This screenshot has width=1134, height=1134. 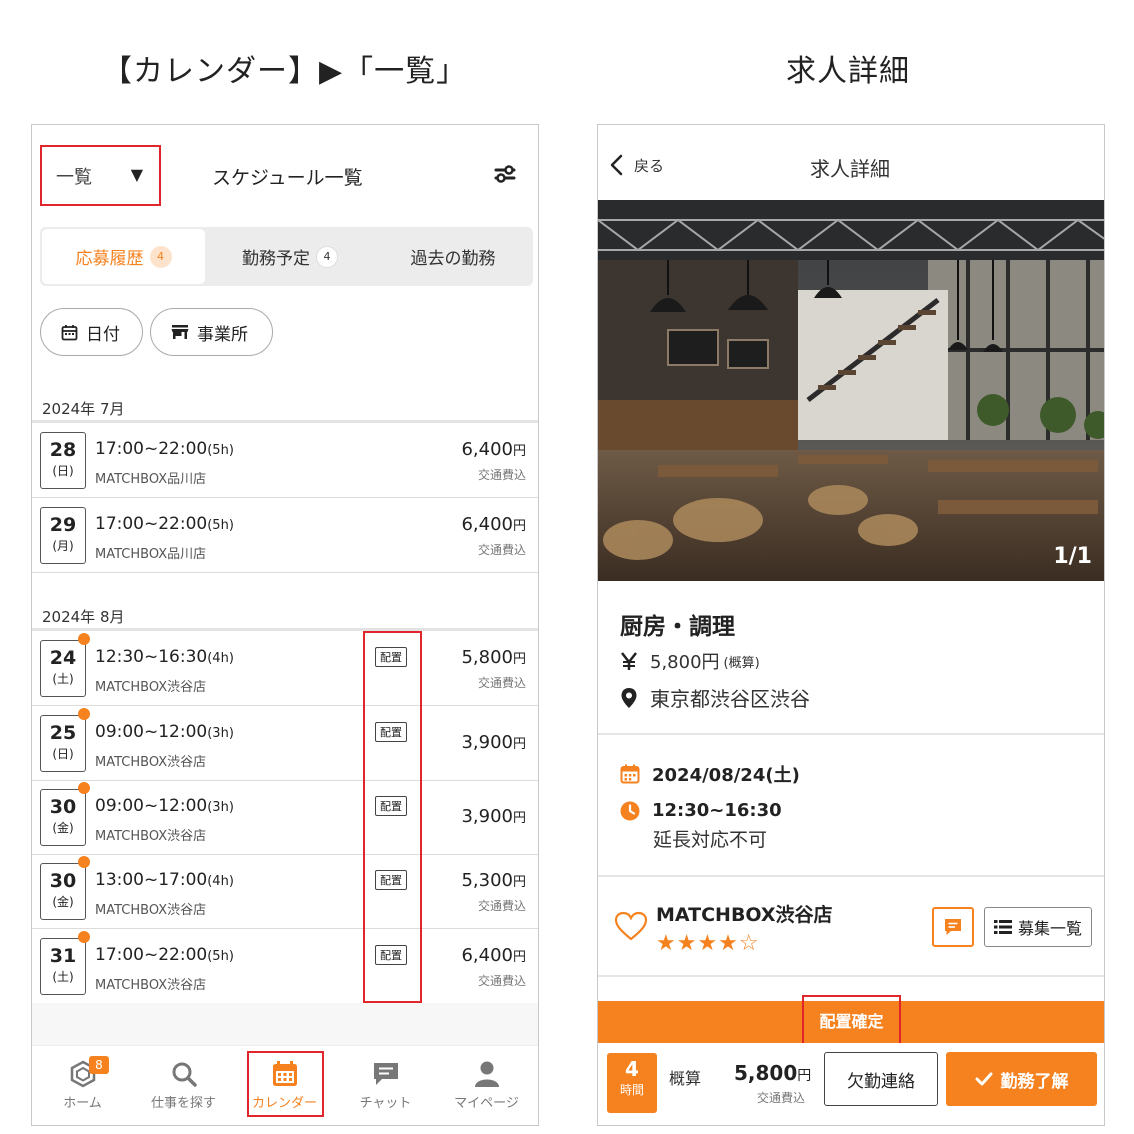 I want to click on day-number: 29, so click(x=63, y=525).